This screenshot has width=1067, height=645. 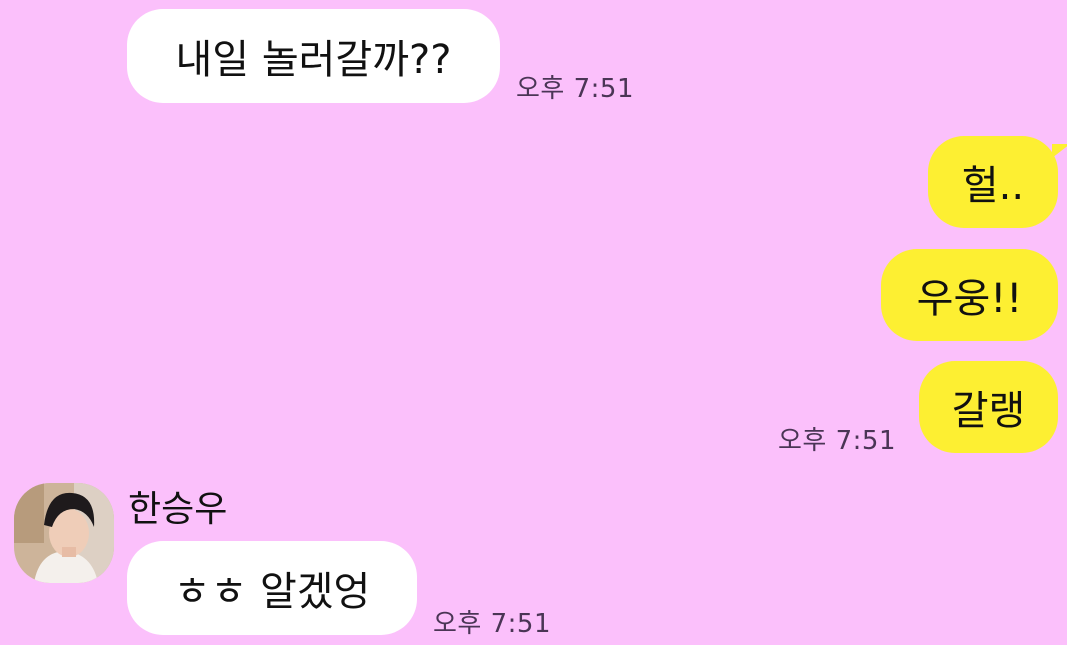 What do you see at coordinates (272, 592) in the screenshot?
I see `message-text: ㅎㅎ 알겠엉` at bounding box center [272, 592].